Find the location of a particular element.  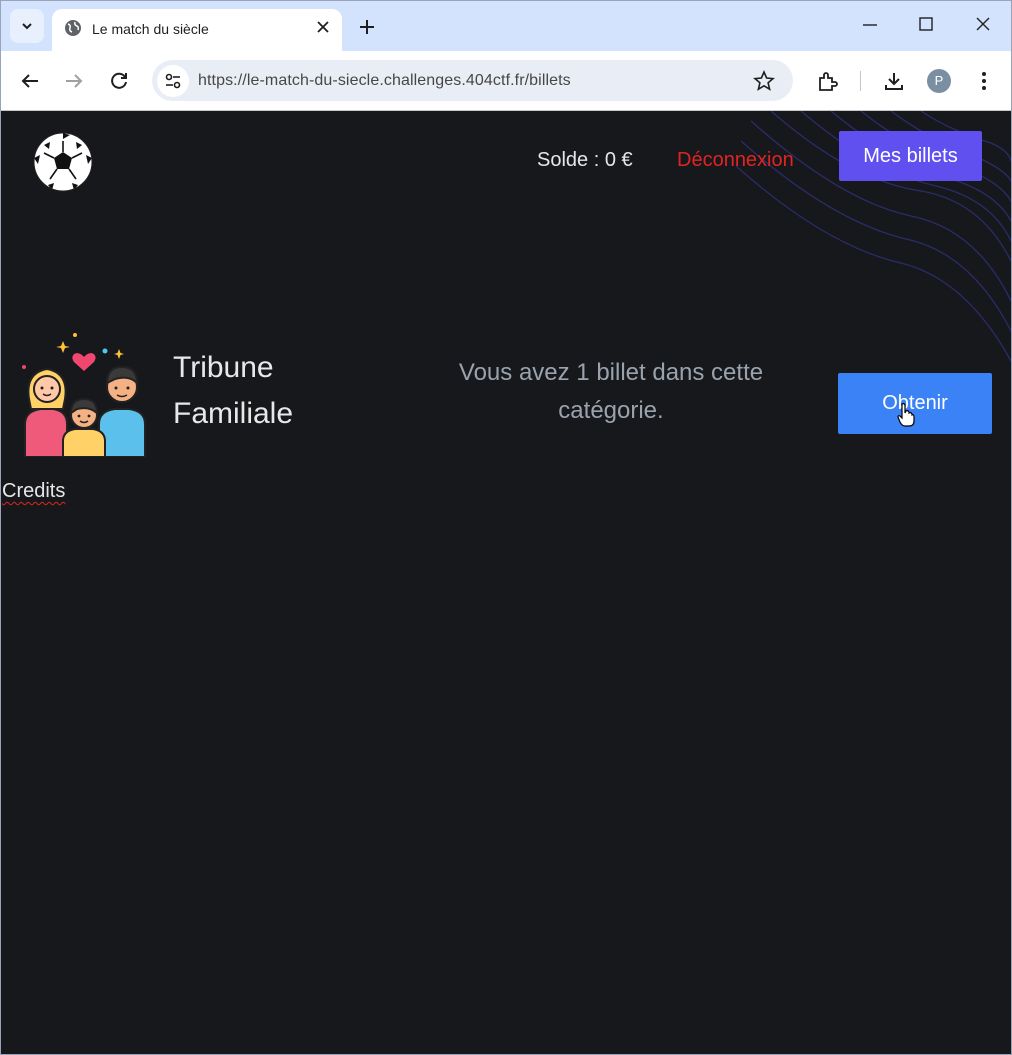

soccer-ball-logo is located at coordinates (63, 162).